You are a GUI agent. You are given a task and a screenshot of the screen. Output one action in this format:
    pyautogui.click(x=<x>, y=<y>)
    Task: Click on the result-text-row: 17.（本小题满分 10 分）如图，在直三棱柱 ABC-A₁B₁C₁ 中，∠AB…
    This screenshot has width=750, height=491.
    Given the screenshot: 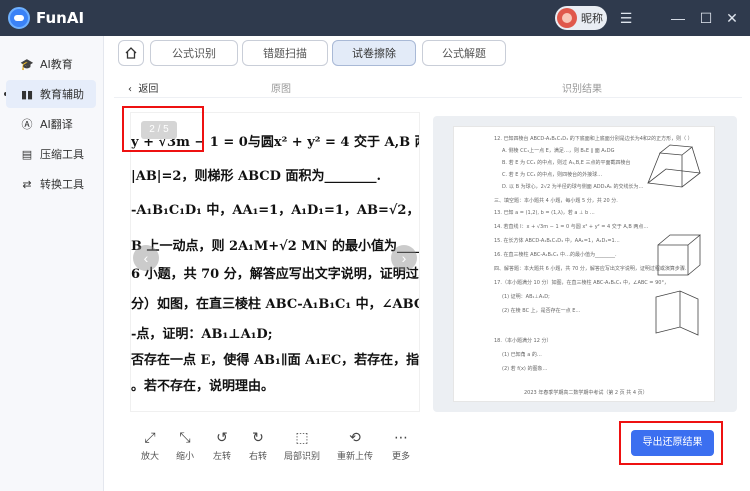 What is the action you would take?
    pyautogui.click(x=581, y=283)
    